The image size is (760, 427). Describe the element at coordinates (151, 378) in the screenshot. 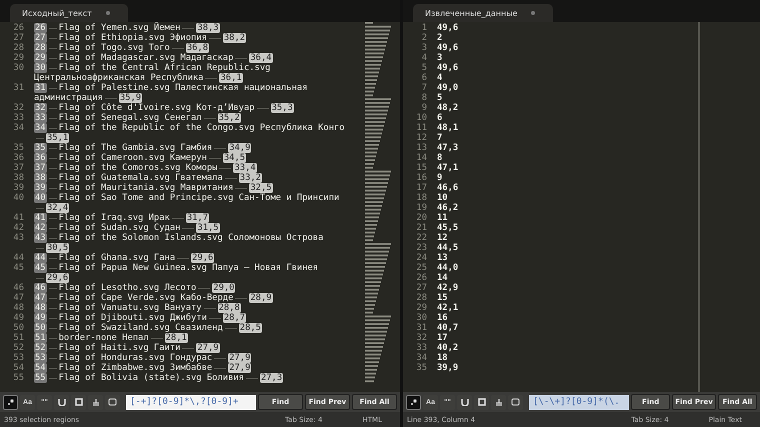

I see `code-text: Flag of Bolivia (state).svg Боливия` at that location.